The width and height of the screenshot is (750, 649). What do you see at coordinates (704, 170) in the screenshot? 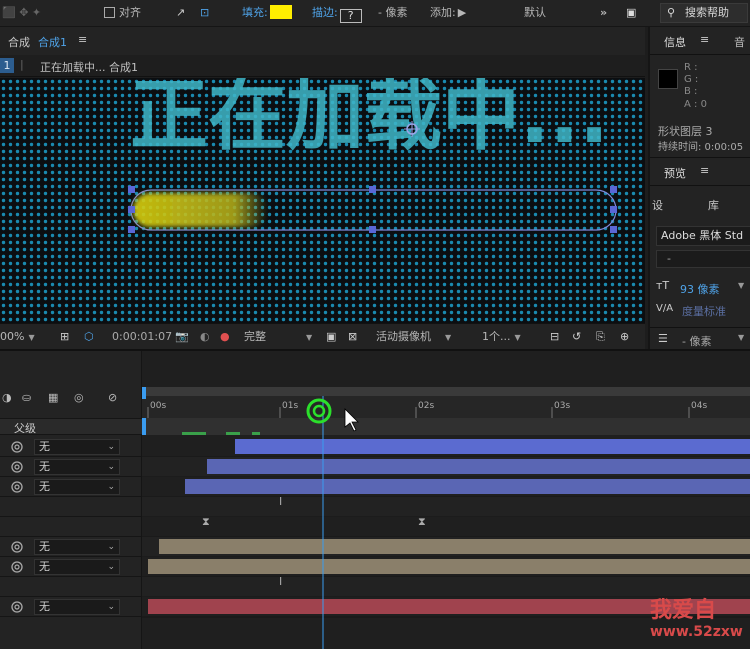
I see `preview-panel-menu-icon: ≡` at bounding box center [704, 170].